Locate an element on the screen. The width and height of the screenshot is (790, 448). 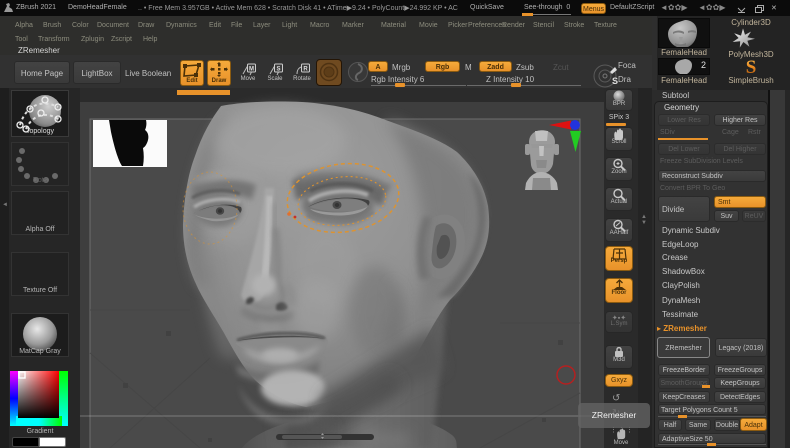
svg-text: M is located at coordinates (251, 70).